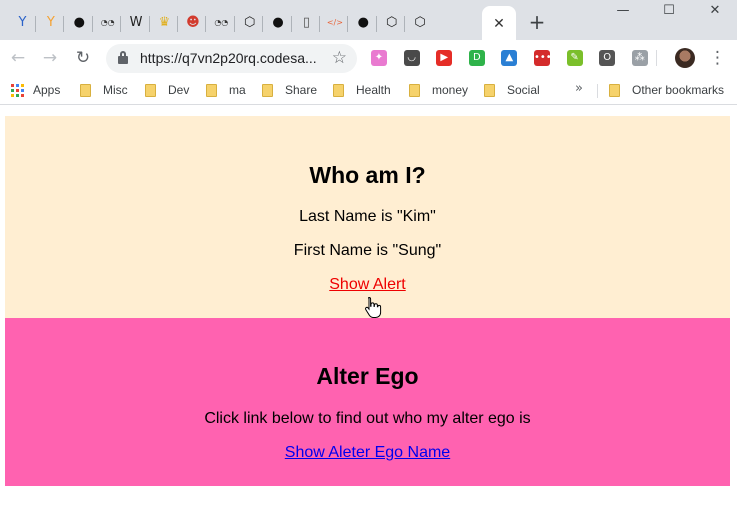  What do you see at coordinates (301, 90) in the screenshot?
I see `bookmark-folder-label: Share` at bounding box center [301, 90].